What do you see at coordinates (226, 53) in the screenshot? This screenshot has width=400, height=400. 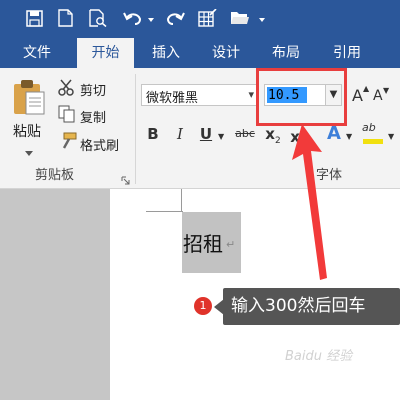 I see `tab-design: 设计` at bounding box center [226, 53].